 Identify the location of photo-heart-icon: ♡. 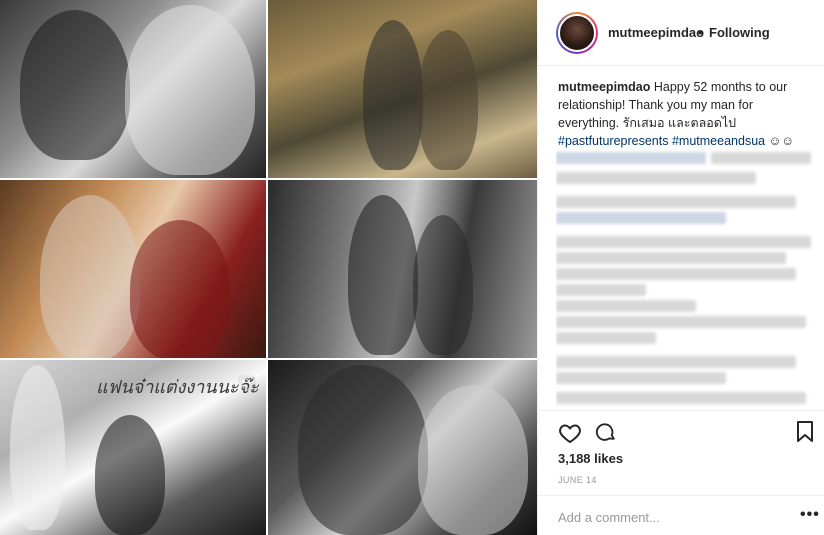
(247, 385).